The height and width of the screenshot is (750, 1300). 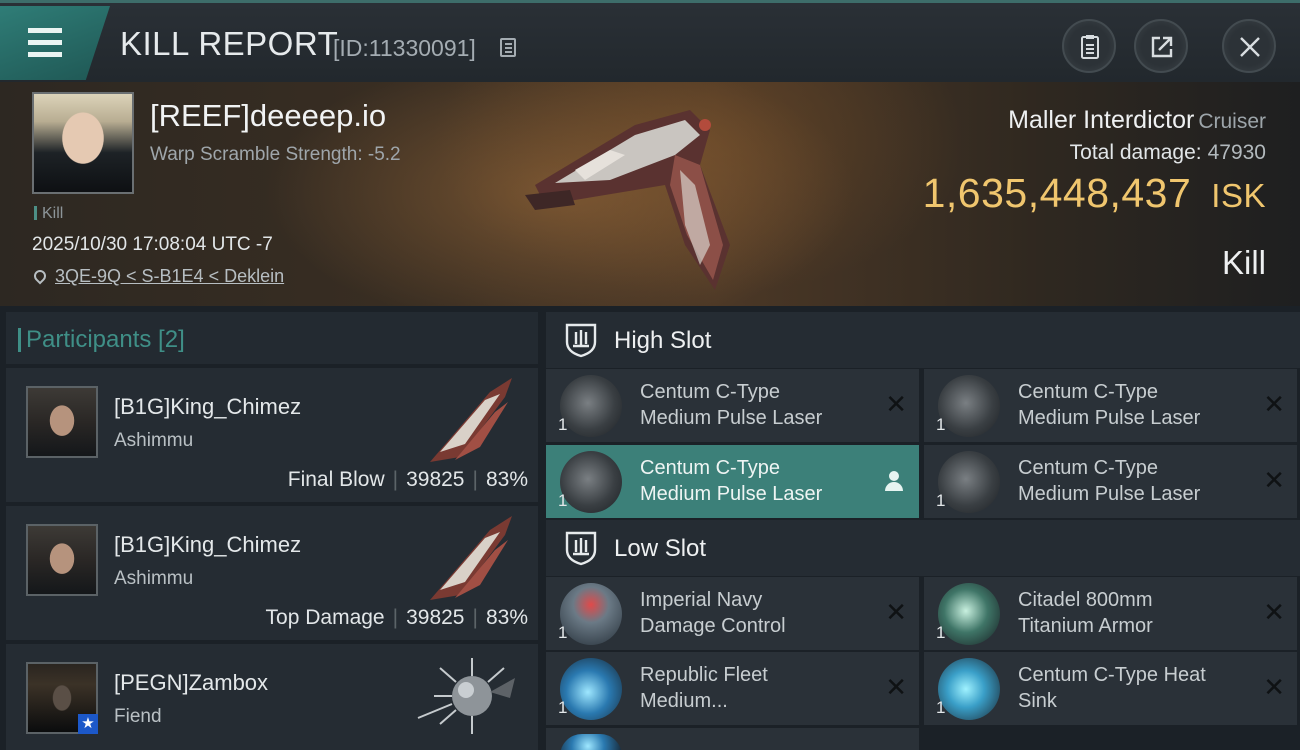 What do you see at coordinates (650, 41) in the screenshot?
I see `top-bar: KILL REPORT [ID:11330091]` at bounding box center [650, 41].